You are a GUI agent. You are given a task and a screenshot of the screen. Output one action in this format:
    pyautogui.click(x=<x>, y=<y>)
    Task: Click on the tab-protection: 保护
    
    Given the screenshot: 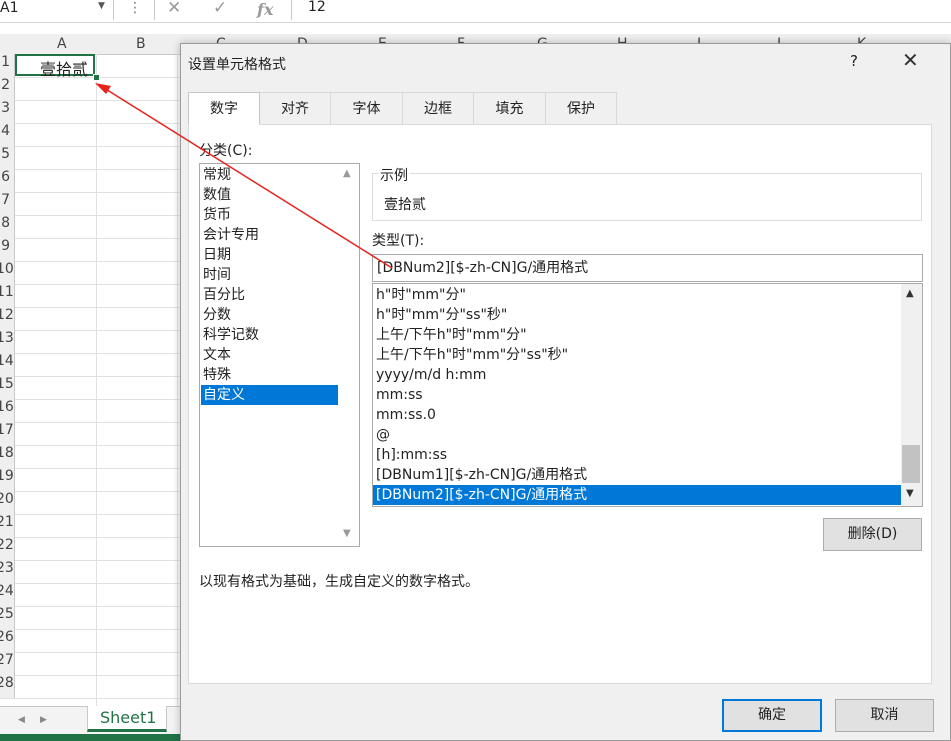 What is the action you would take?
    pyautogui.click(x=581, y=108)
    